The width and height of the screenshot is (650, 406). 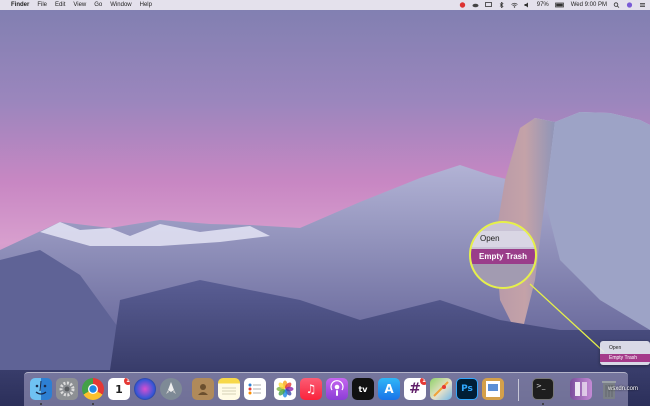 What do you see at coordinates (541, 386) in the screenshot?
I see `terminal-glyph: >_` at bounding box center [541, 386].